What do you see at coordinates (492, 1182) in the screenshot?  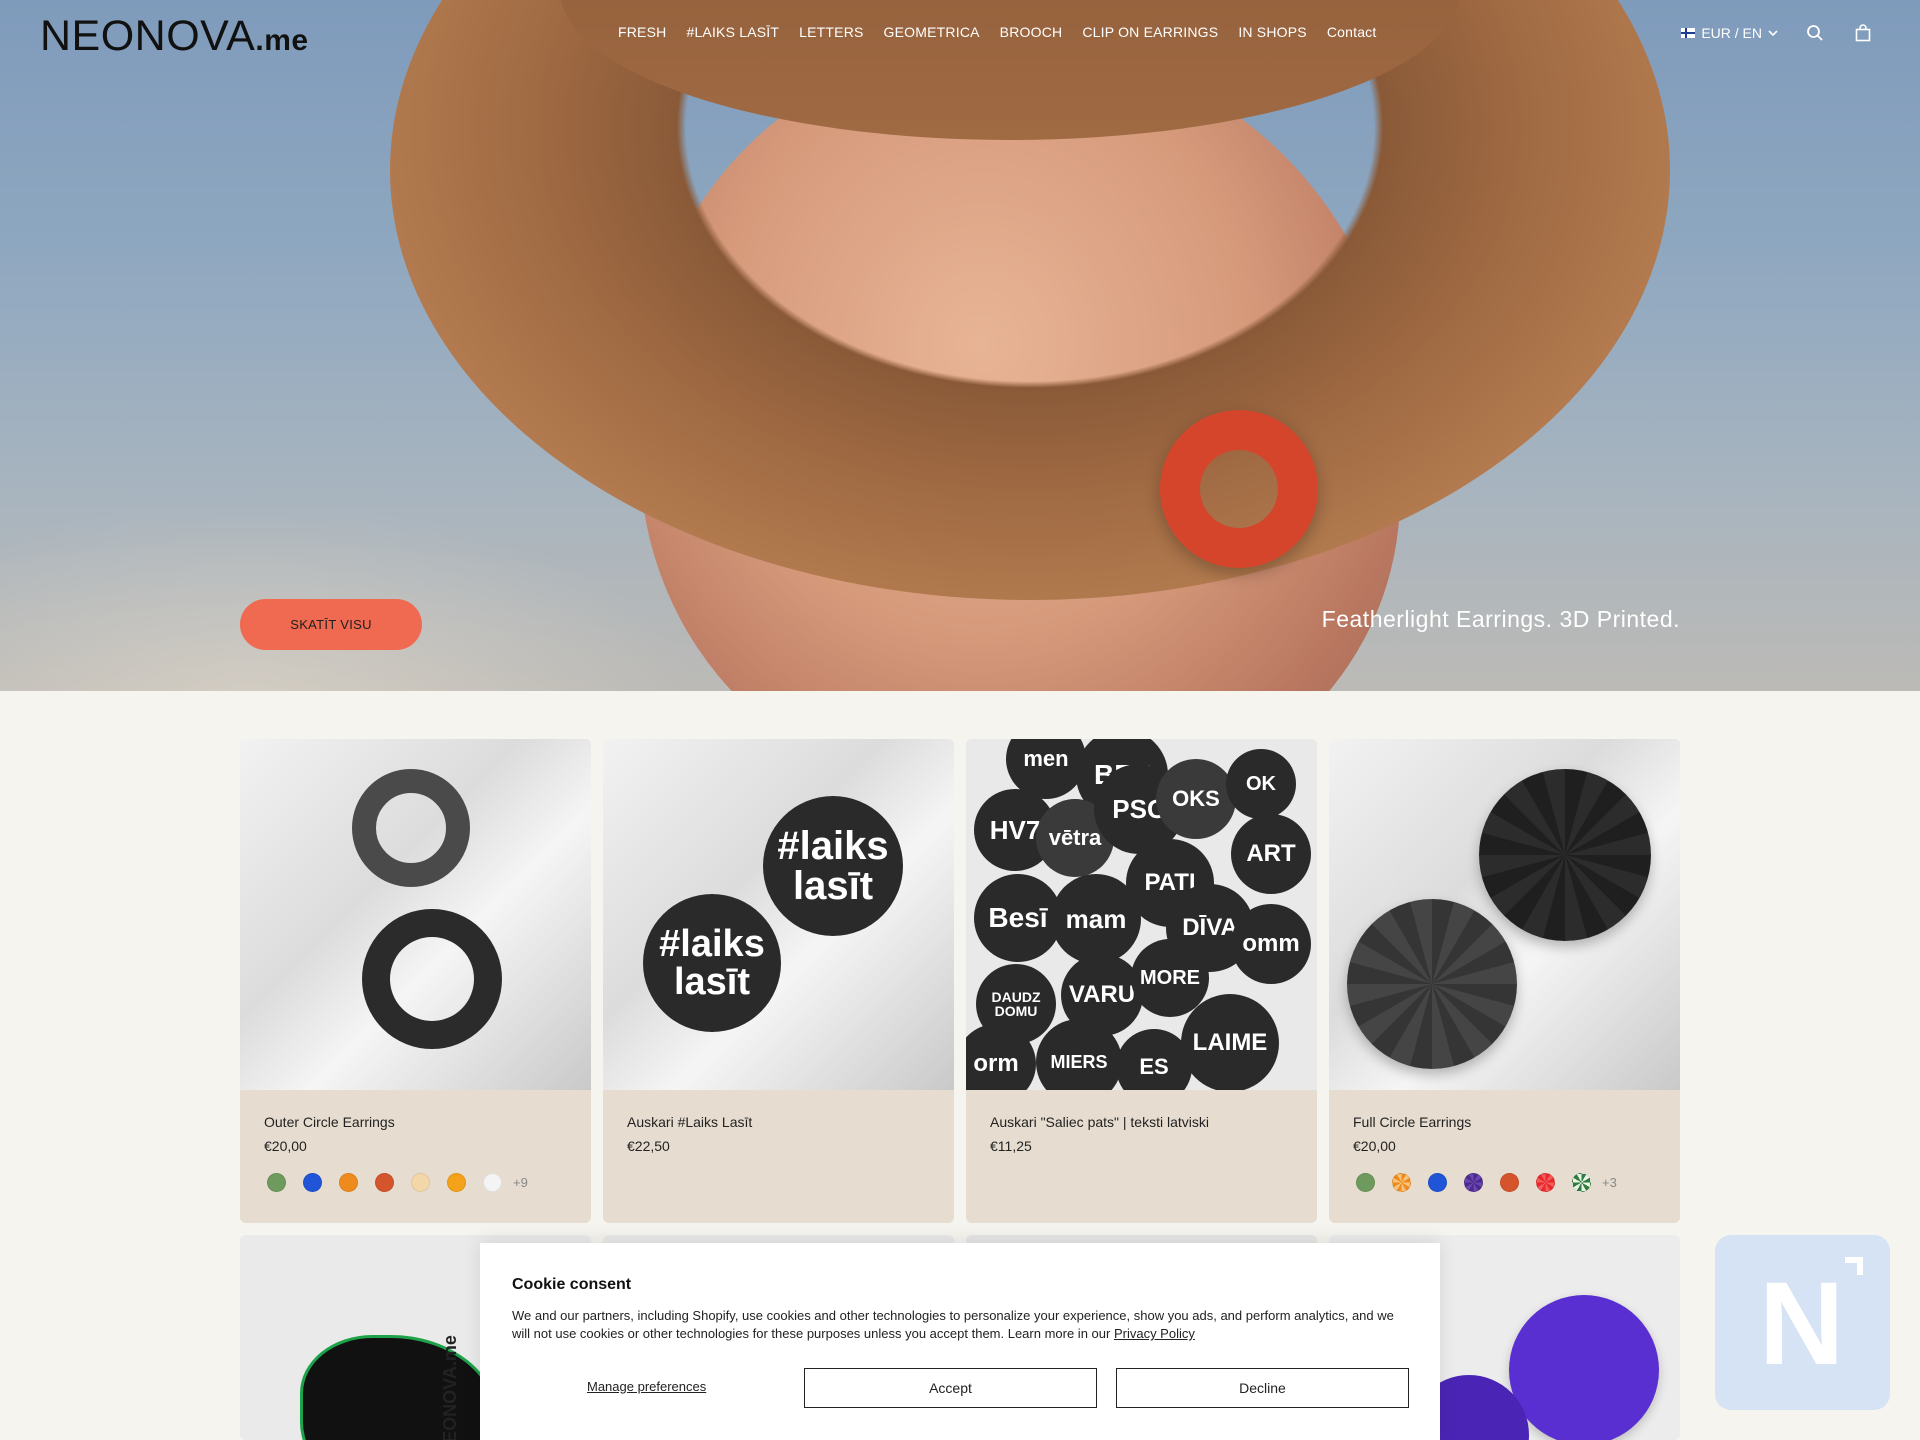 I see `swatch-white` at bounding box center [492, 1182].